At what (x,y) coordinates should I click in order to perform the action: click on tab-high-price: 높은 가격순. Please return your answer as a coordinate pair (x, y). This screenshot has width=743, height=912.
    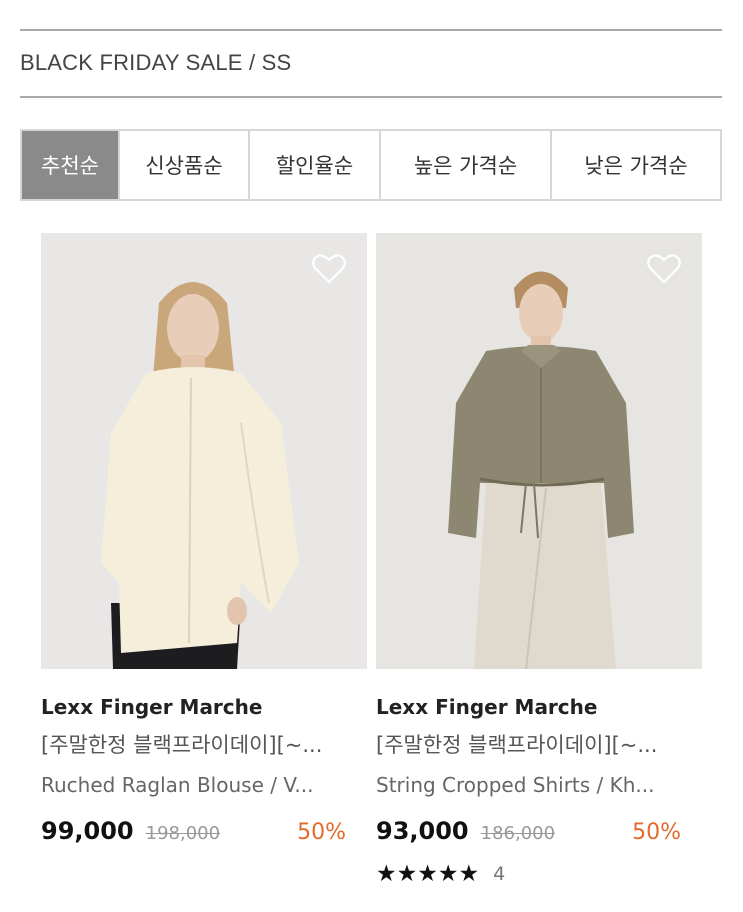
    Looking at the image, I should click on (466, 165).